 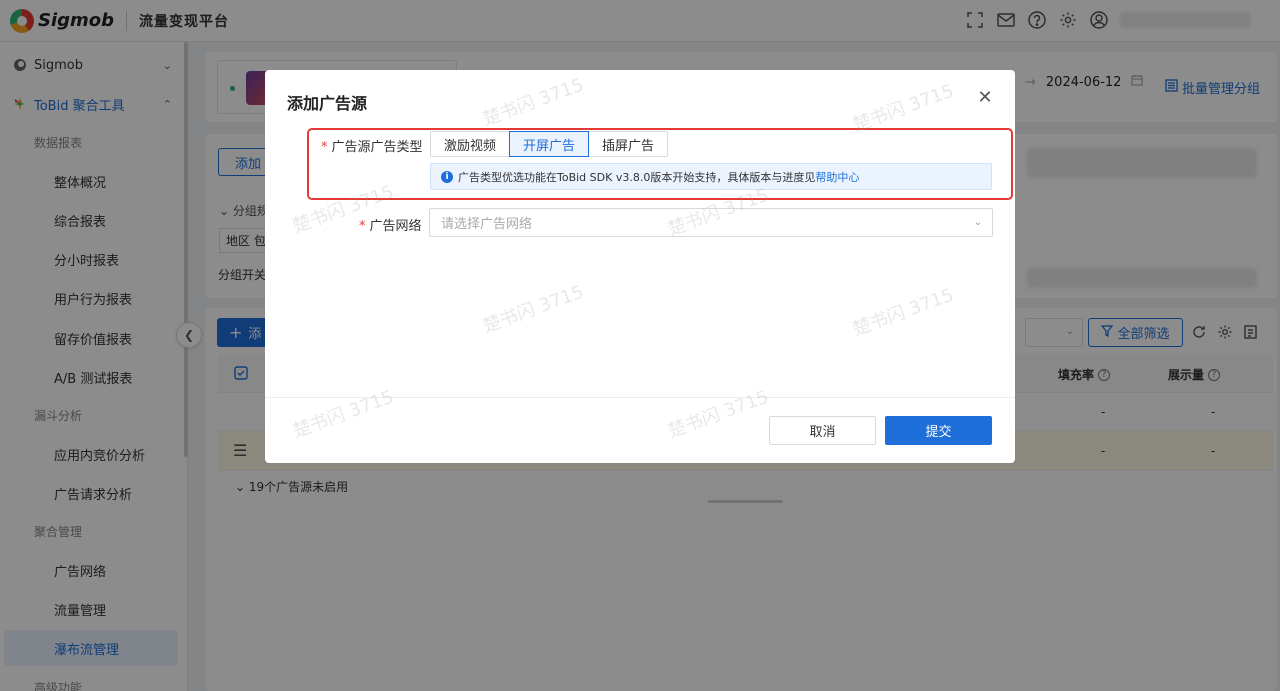 What do you see at coordinates (711, 222) in the screenshot?
I see `ad-network-select: 请选择广告网络 ⌄` at bounding box center [711, 222].